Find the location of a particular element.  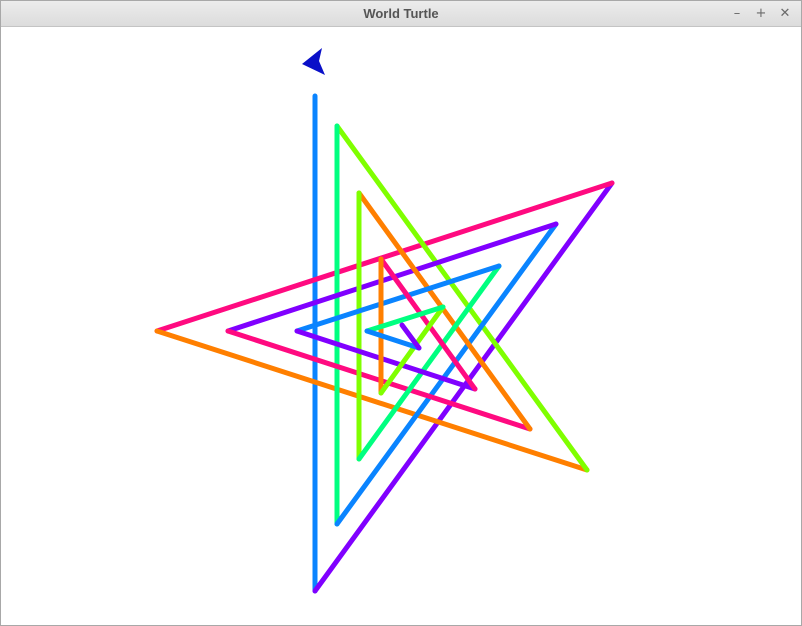

close-button: ✕ is located at coordinates (785, 14).